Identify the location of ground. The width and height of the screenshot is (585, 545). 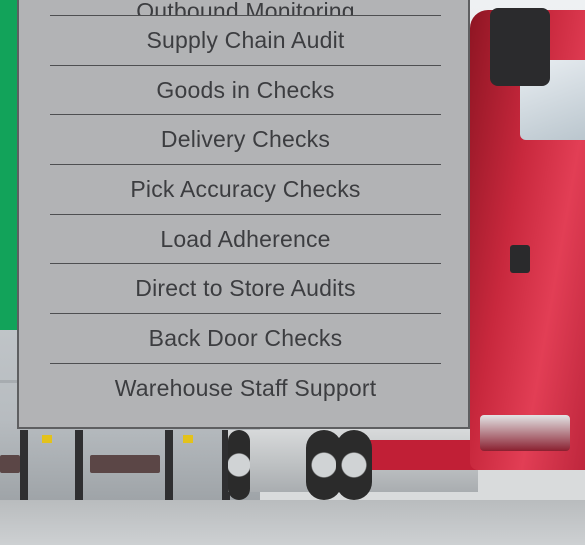
(292, 522).